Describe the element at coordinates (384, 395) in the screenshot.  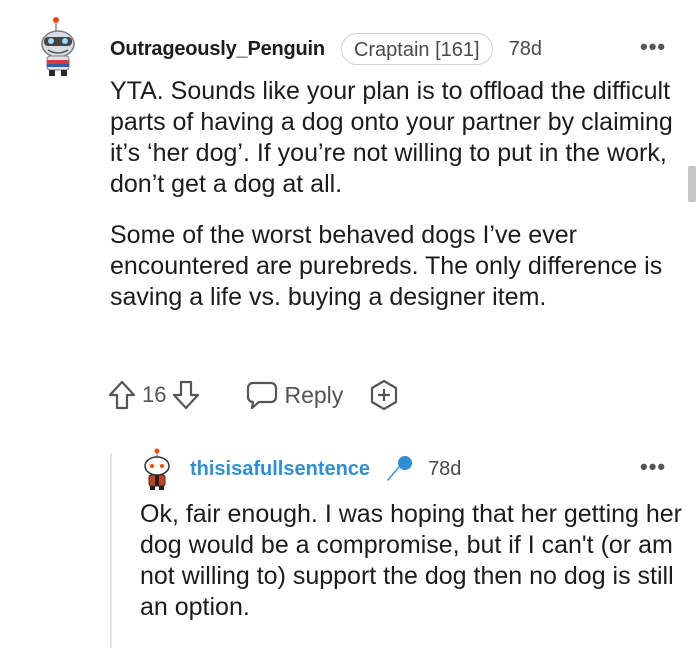
I see `award-icon` at that location.